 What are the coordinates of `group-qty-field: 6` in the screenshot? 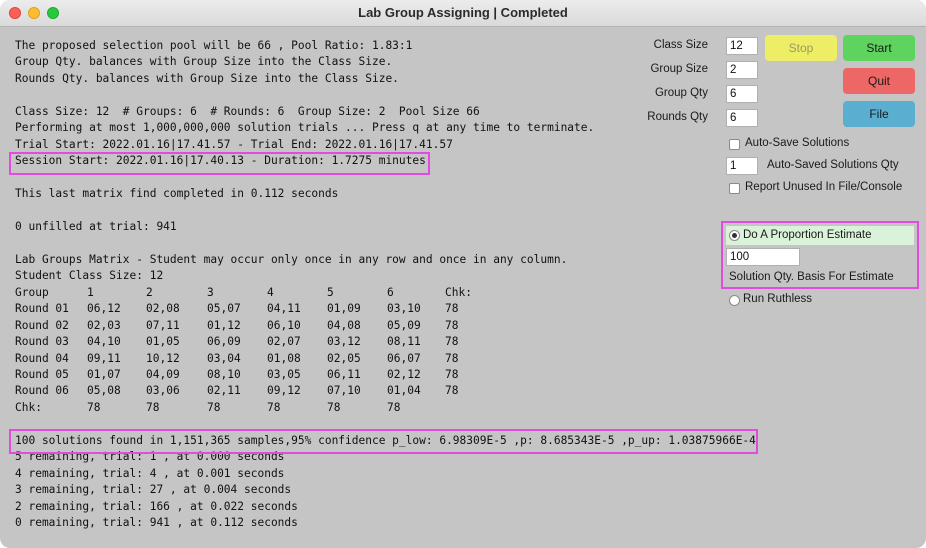 It's located at (742, 94).